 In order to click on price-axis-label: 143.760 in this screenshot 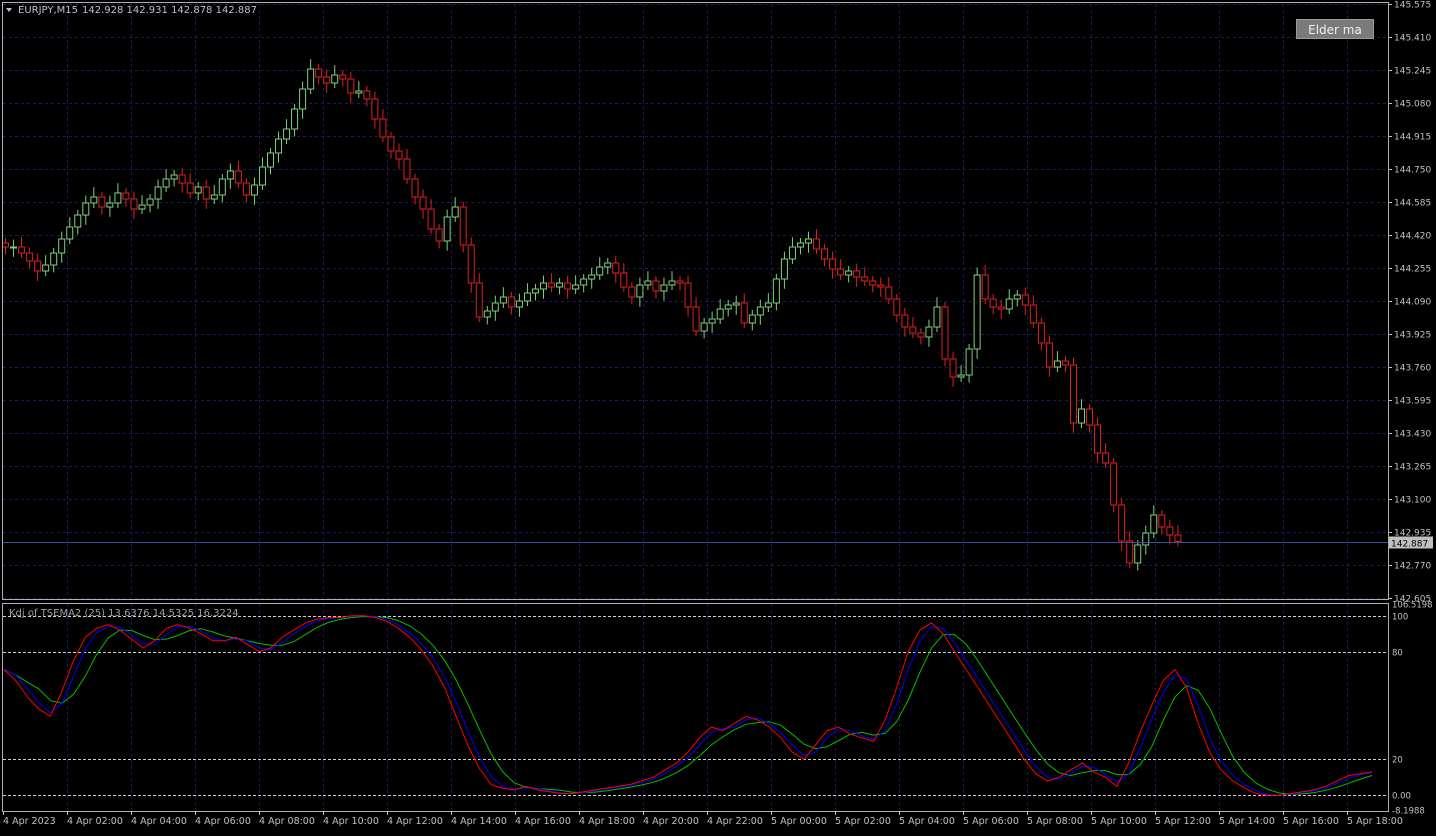, I will do `click(1412, 369)`.